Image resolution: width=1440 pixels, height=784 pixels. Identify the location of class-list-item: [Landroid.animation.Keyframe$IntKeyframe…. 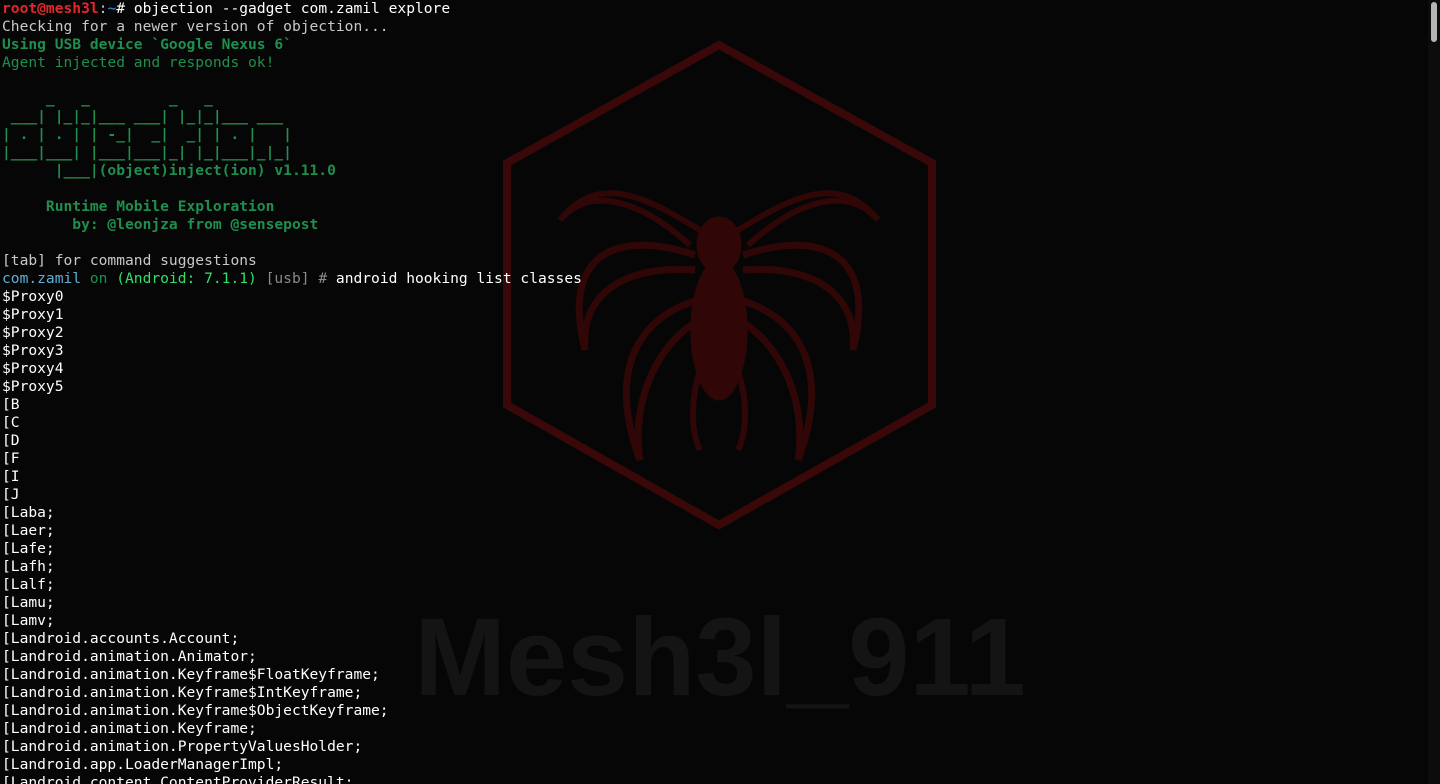
(182, 692).